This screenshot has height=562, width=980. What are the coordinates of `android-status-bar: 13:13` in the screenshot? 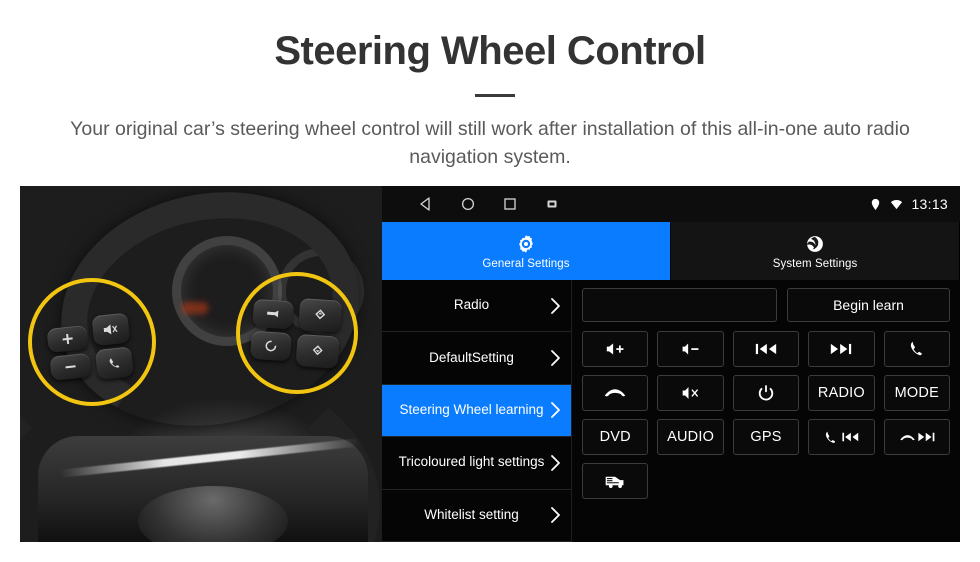 It's located at (671, 204).